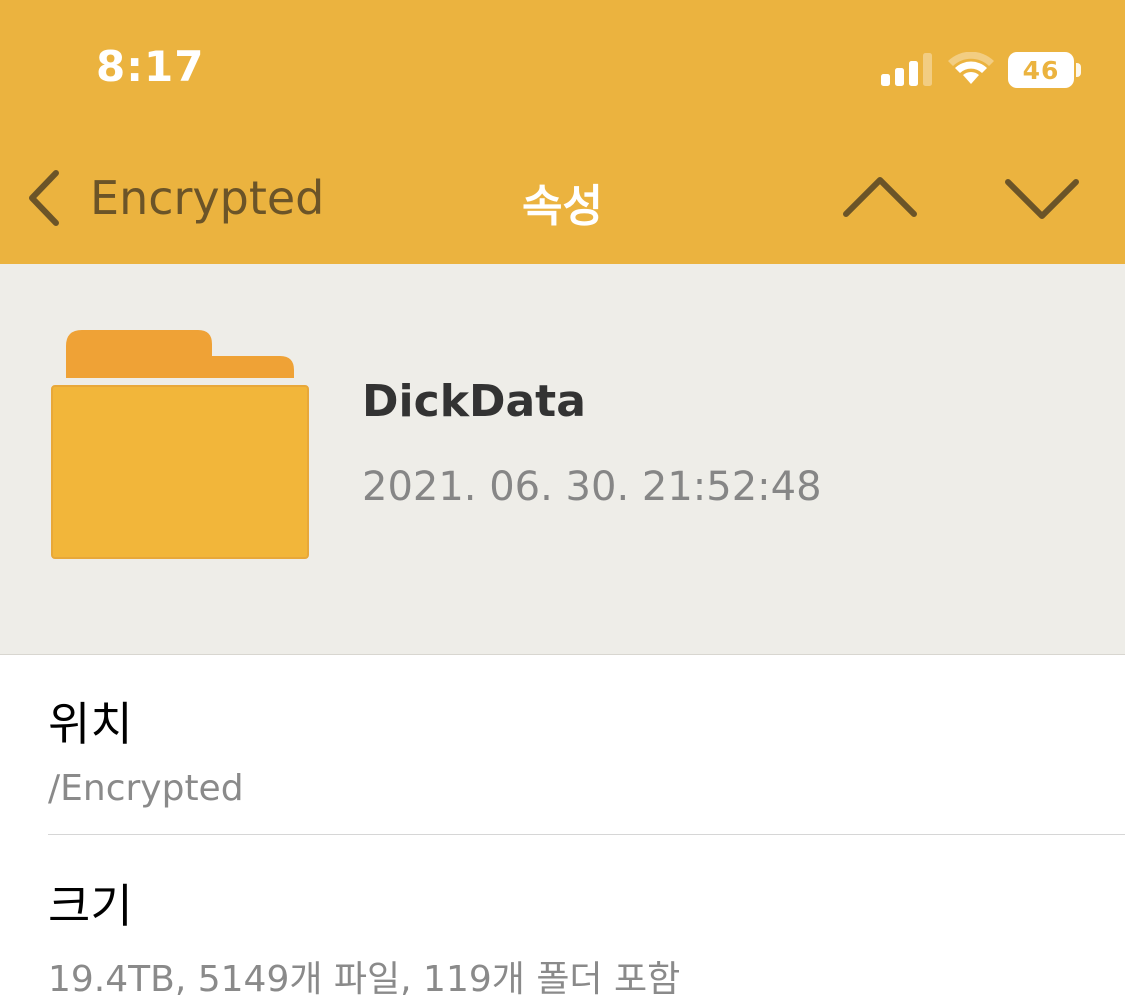 The width and height of the screenshot is (1125, 1008). Describe the element at coordinates (90, 906) in the screenshot. I see `property-label: 크기` at that location.